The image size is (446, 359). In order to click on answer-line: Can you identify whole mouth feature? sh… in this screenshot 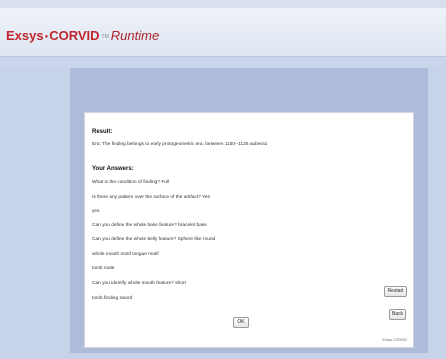, I will do `click(139, 283)`.